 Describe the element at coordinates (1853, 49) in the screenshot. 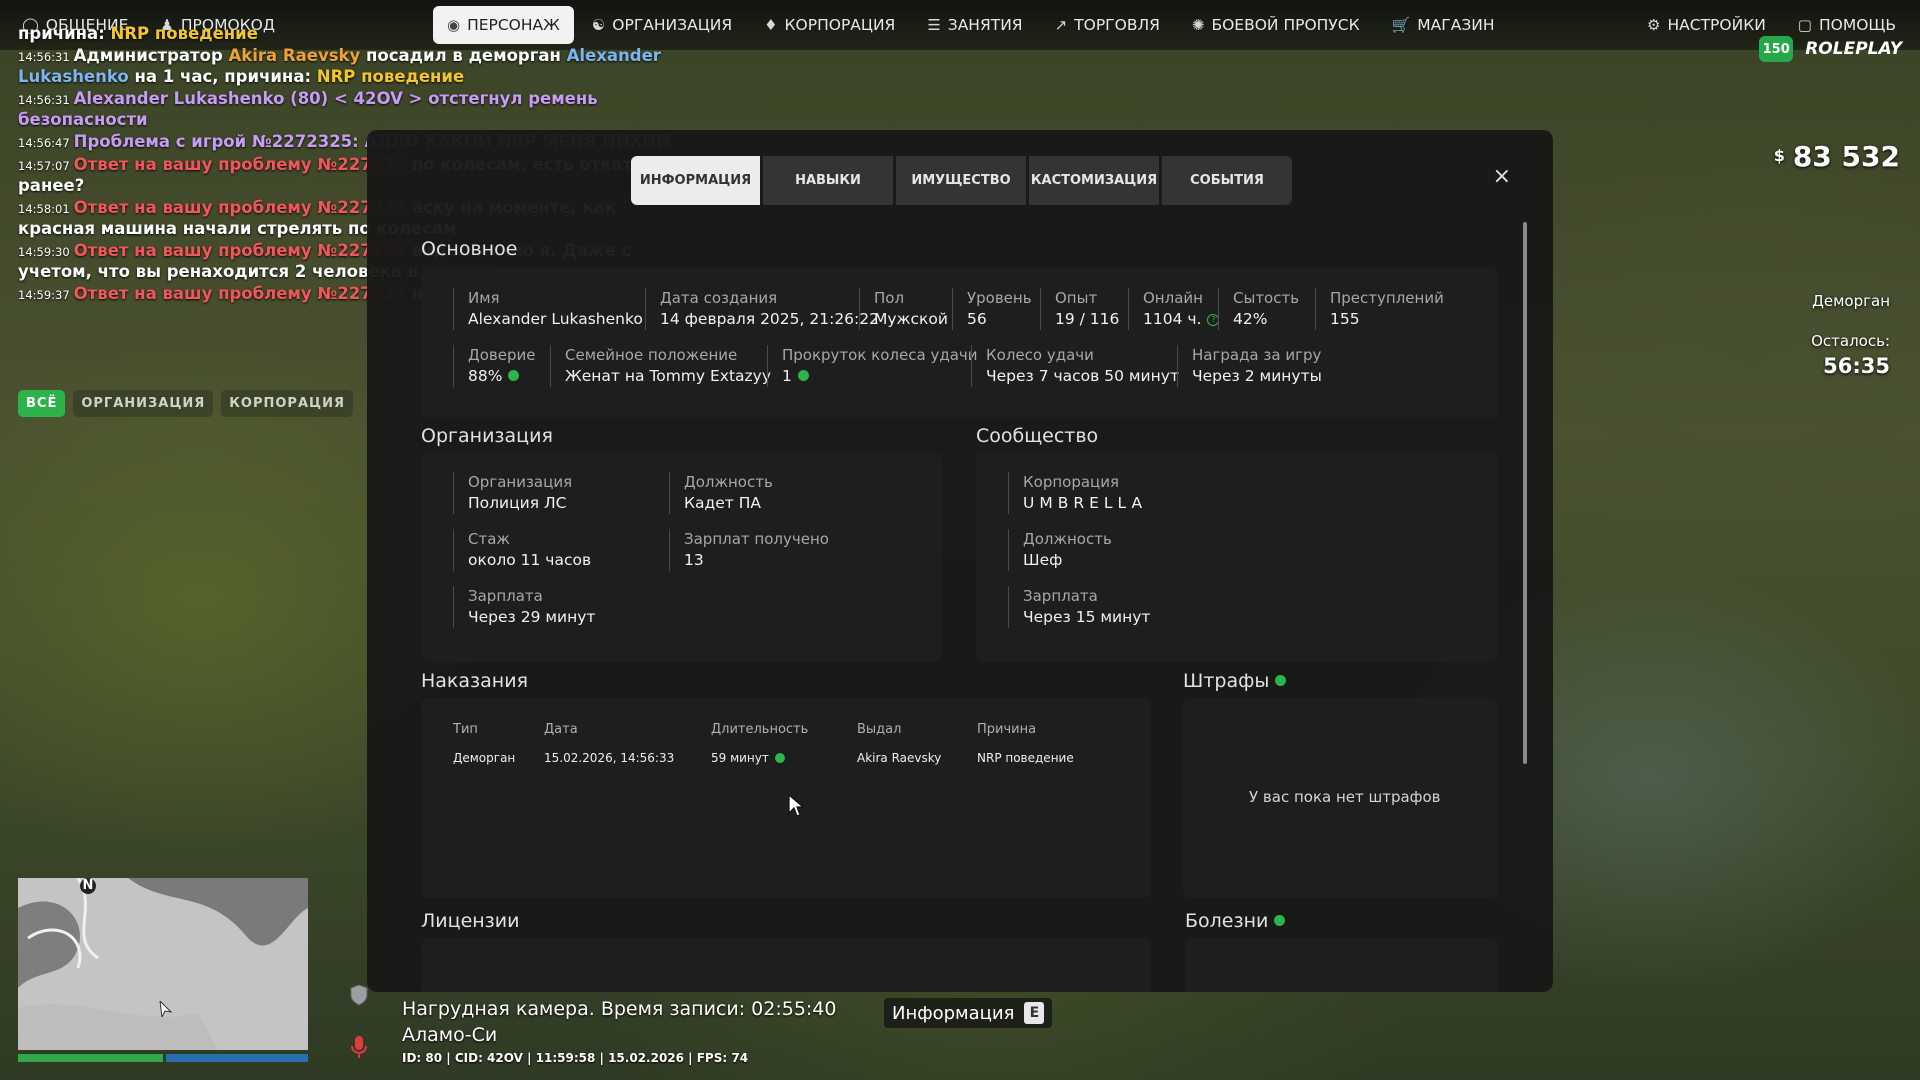

I see `brand-label: ROLEPLAY` at that location.